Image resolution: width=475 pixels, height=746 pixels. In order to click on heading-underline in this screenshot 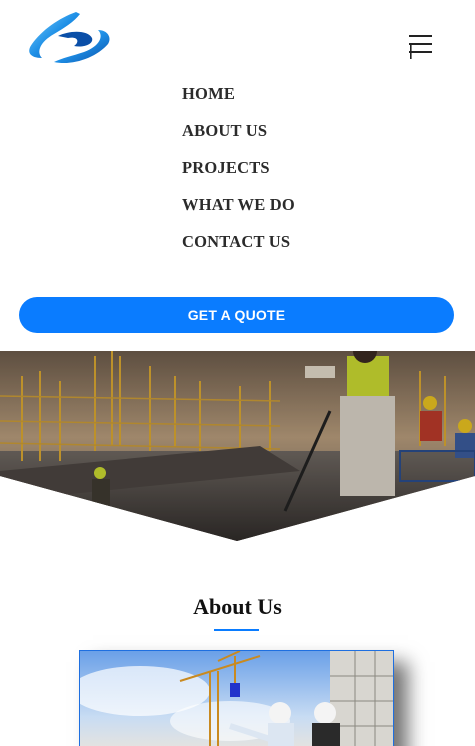, I will do `click(236, 630)`.